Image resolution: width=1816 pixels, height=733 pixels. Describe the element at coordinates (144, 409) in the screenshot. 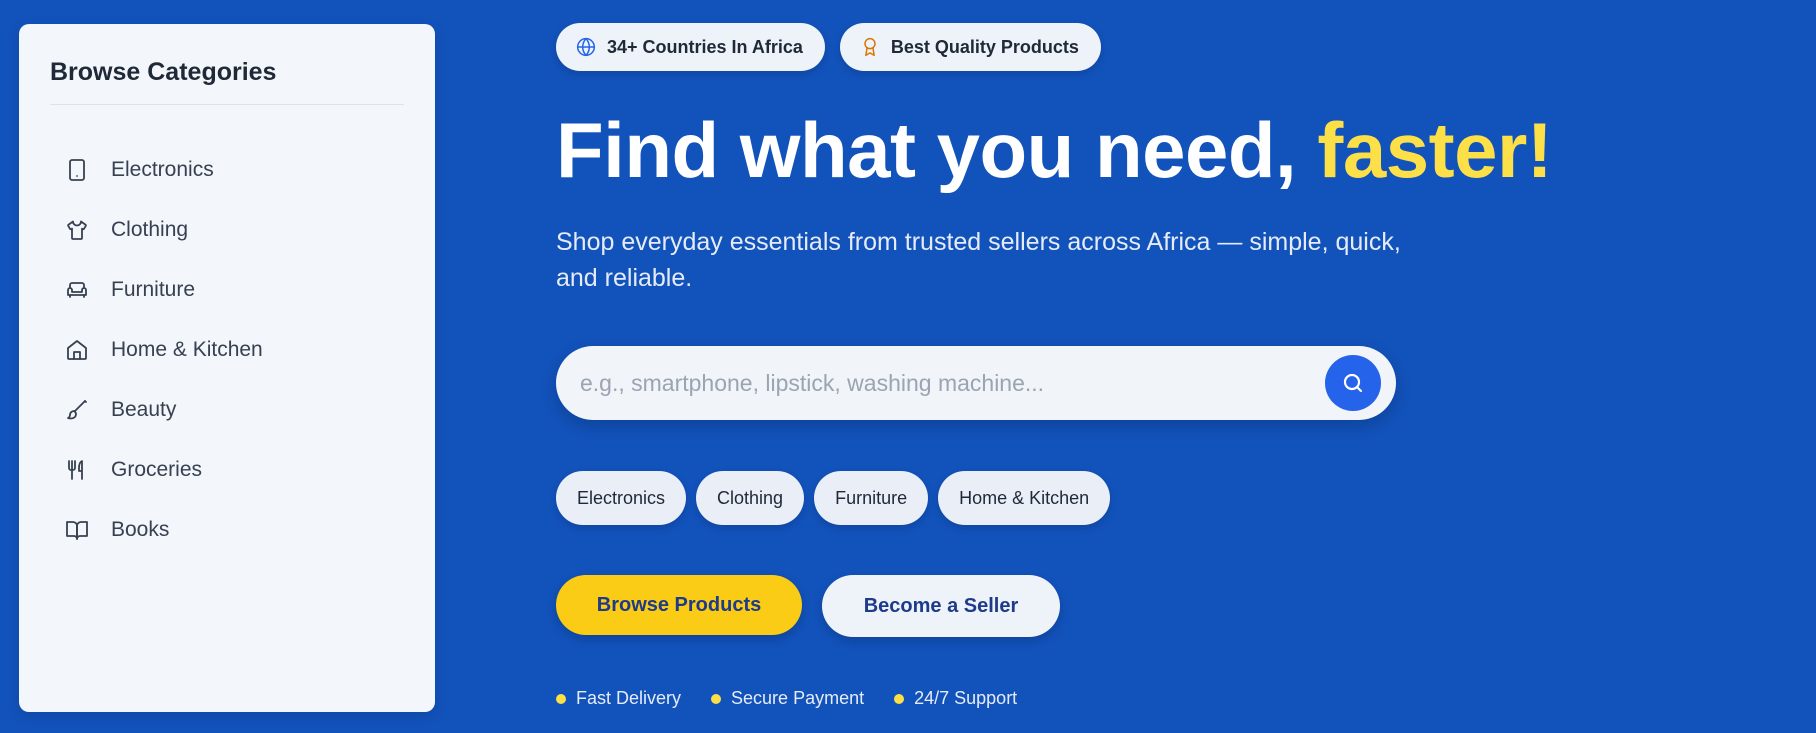

I see `sidebar-item-label: Beauty` at that location.